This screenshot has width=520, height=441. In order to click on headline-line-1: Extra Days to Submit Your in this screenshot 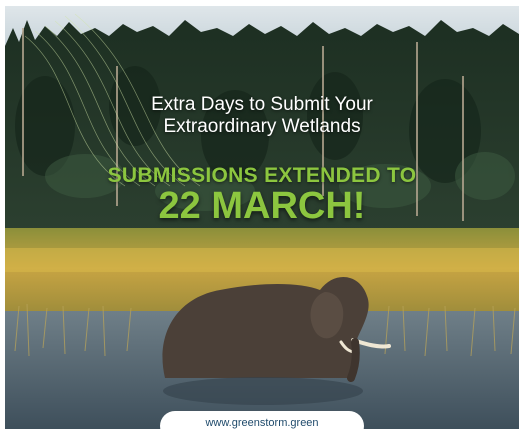, I will do `click(262, 104)`.